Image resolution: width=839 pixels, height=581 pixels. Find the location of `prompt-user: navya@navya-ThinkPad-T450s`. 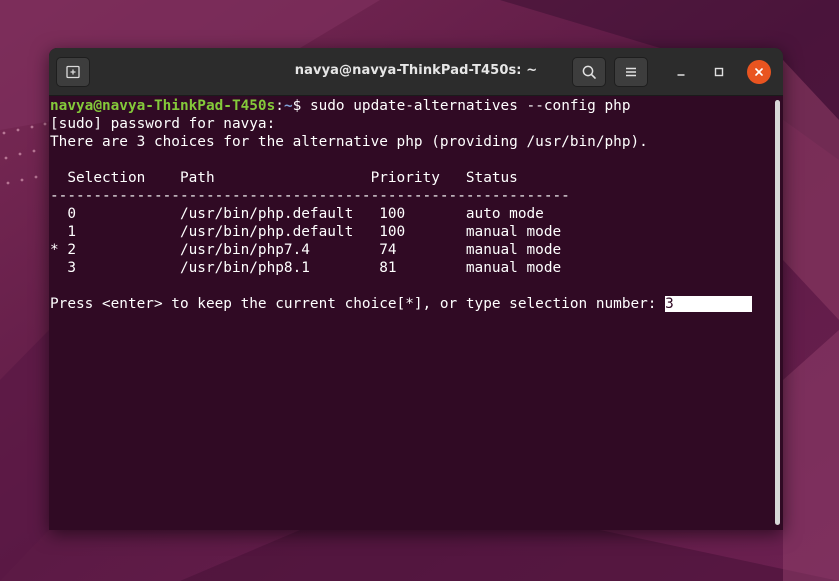

prompt-user: navya@navya-ThinkPad-T450s is located at coordinates (163, 106).